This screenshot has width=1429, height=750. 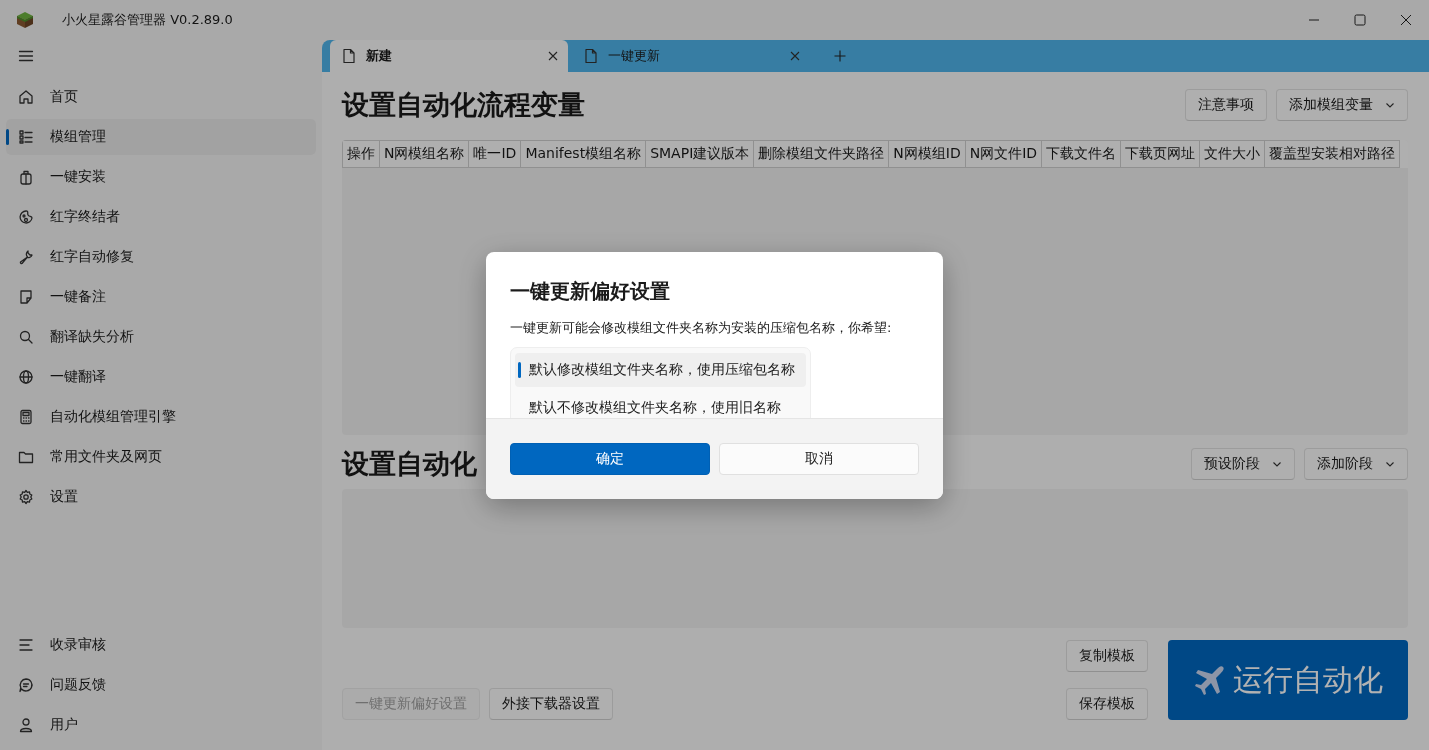 What do you see at coordinates (691, 56) in the screenshot?
I see `tab: 一键更新` at bounding box center [691, 56].